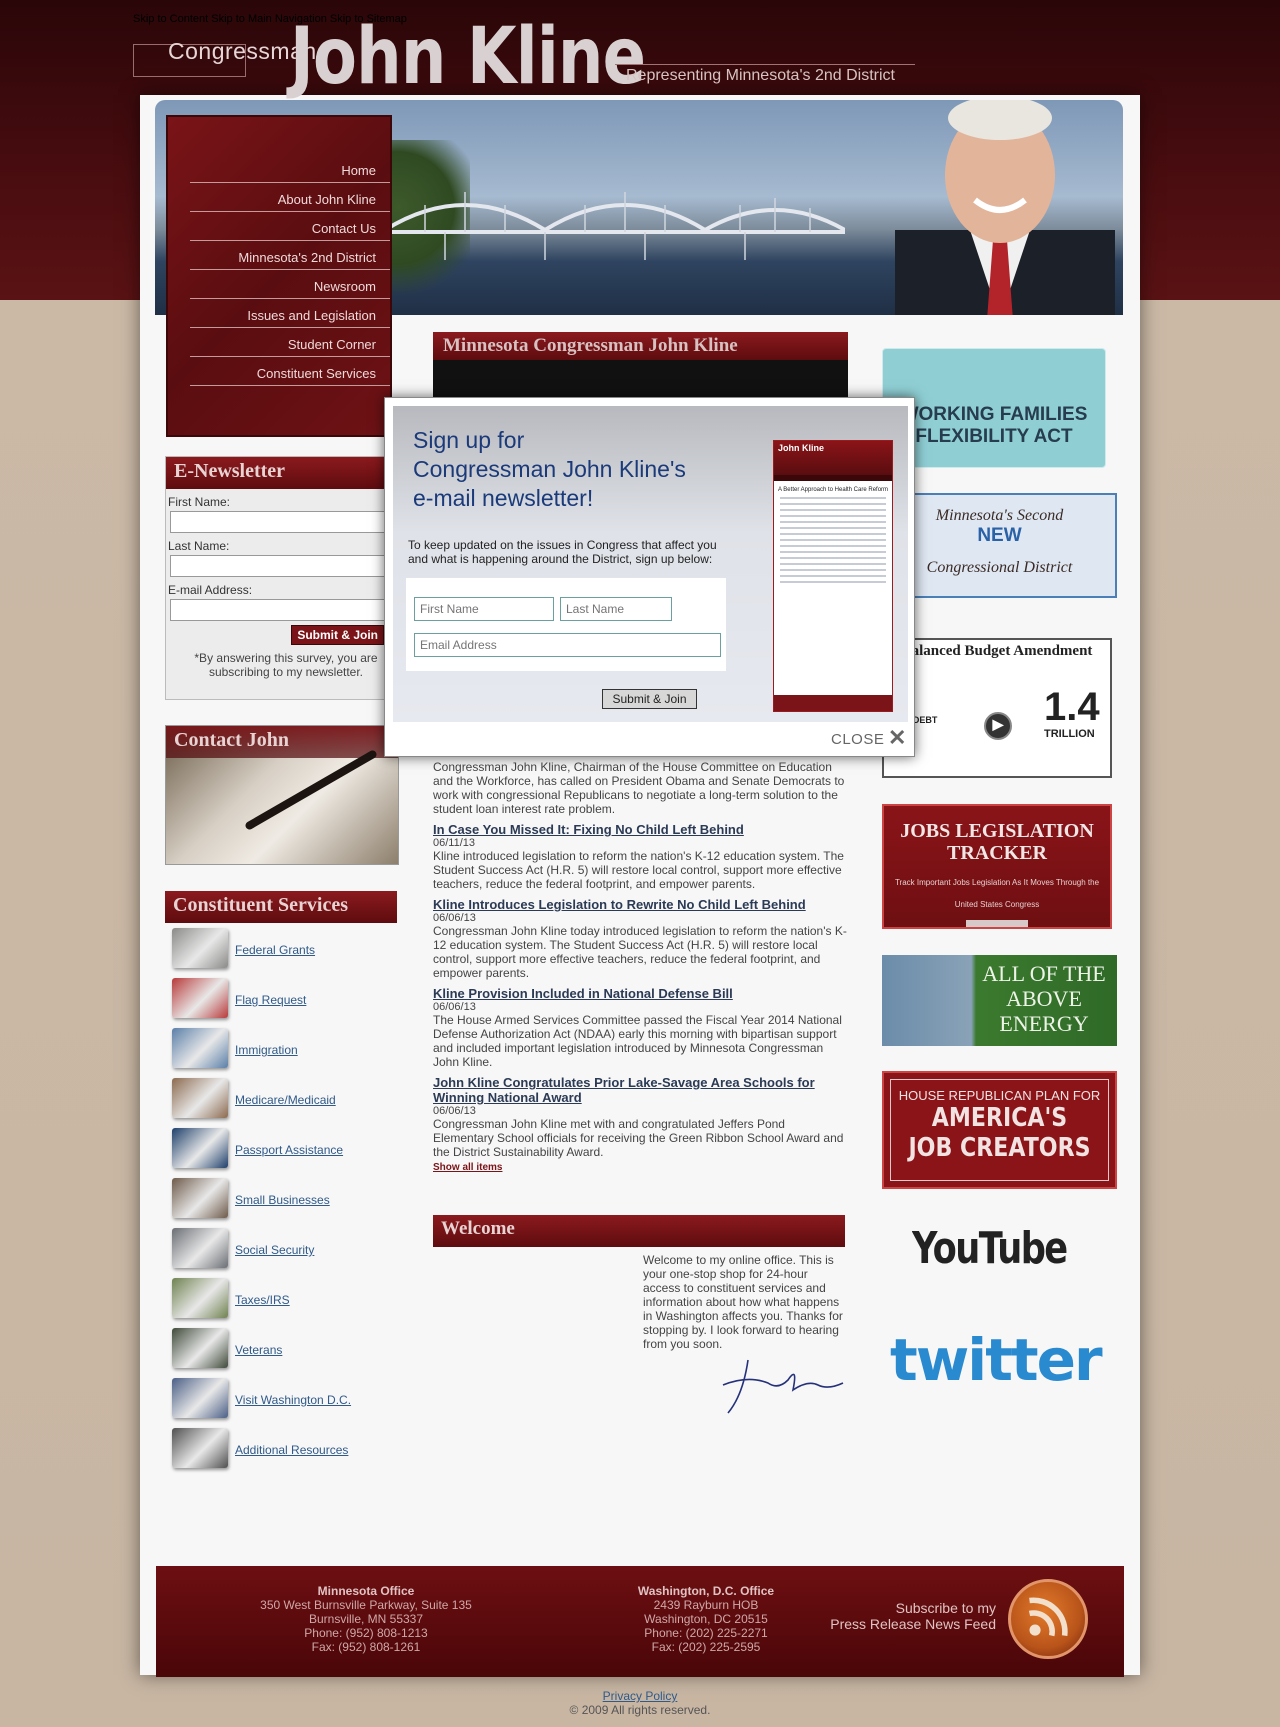 This screenshot has height=1727, width=1280. What do you see at coordinates (897, 738) in the screenshot?
I see `close-icon: ✕` at bounding box center [897, 738].